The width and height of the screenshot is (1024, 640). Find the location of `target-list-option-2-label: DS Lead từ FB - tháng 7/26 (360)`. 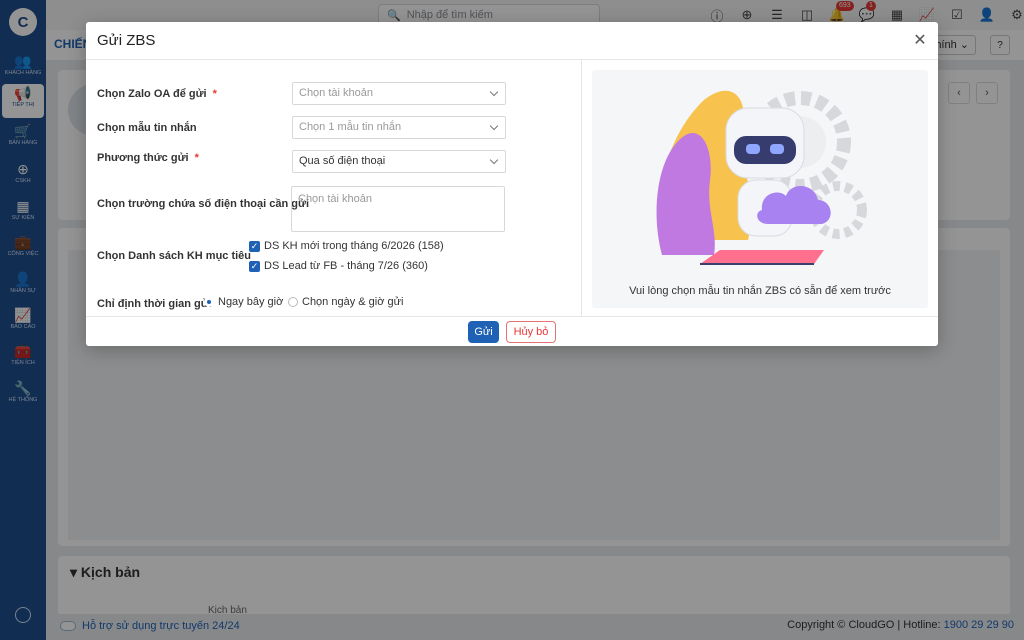

target-list-option-2-label: DS Lead từ FB - tháng 7/26 (360) is located at coordinates (346, 266).